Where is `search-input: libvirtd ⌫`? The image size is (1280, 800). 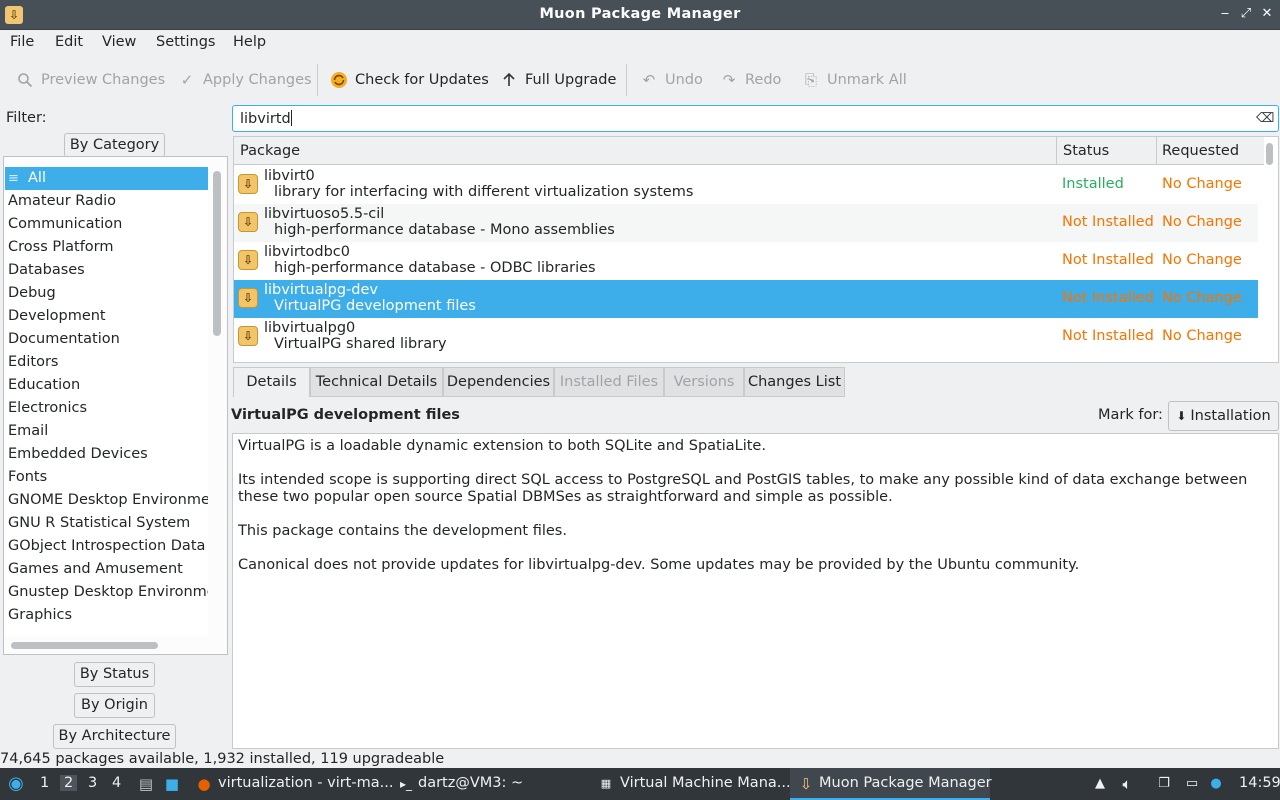 search-input: libvirtd ⌫ is located at coordinates (755, 118).